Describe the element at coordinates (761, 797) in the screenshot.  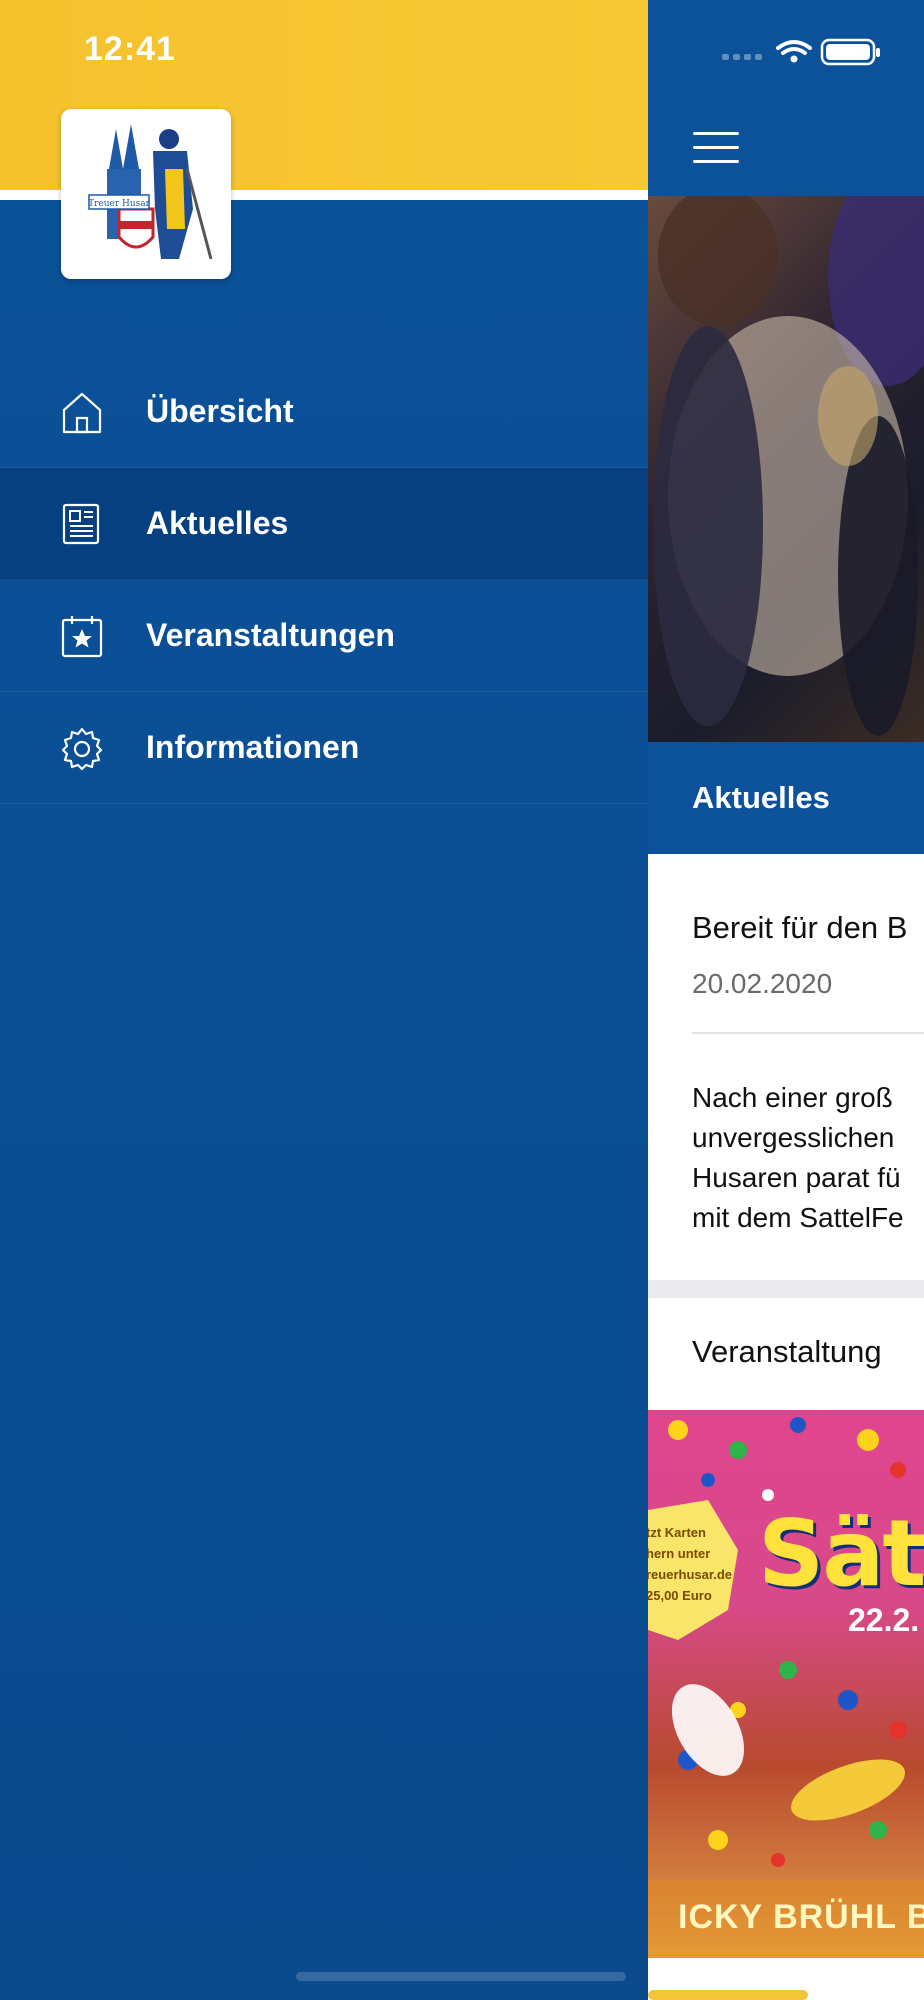
I see `section-title: Aktuelles` at that location.